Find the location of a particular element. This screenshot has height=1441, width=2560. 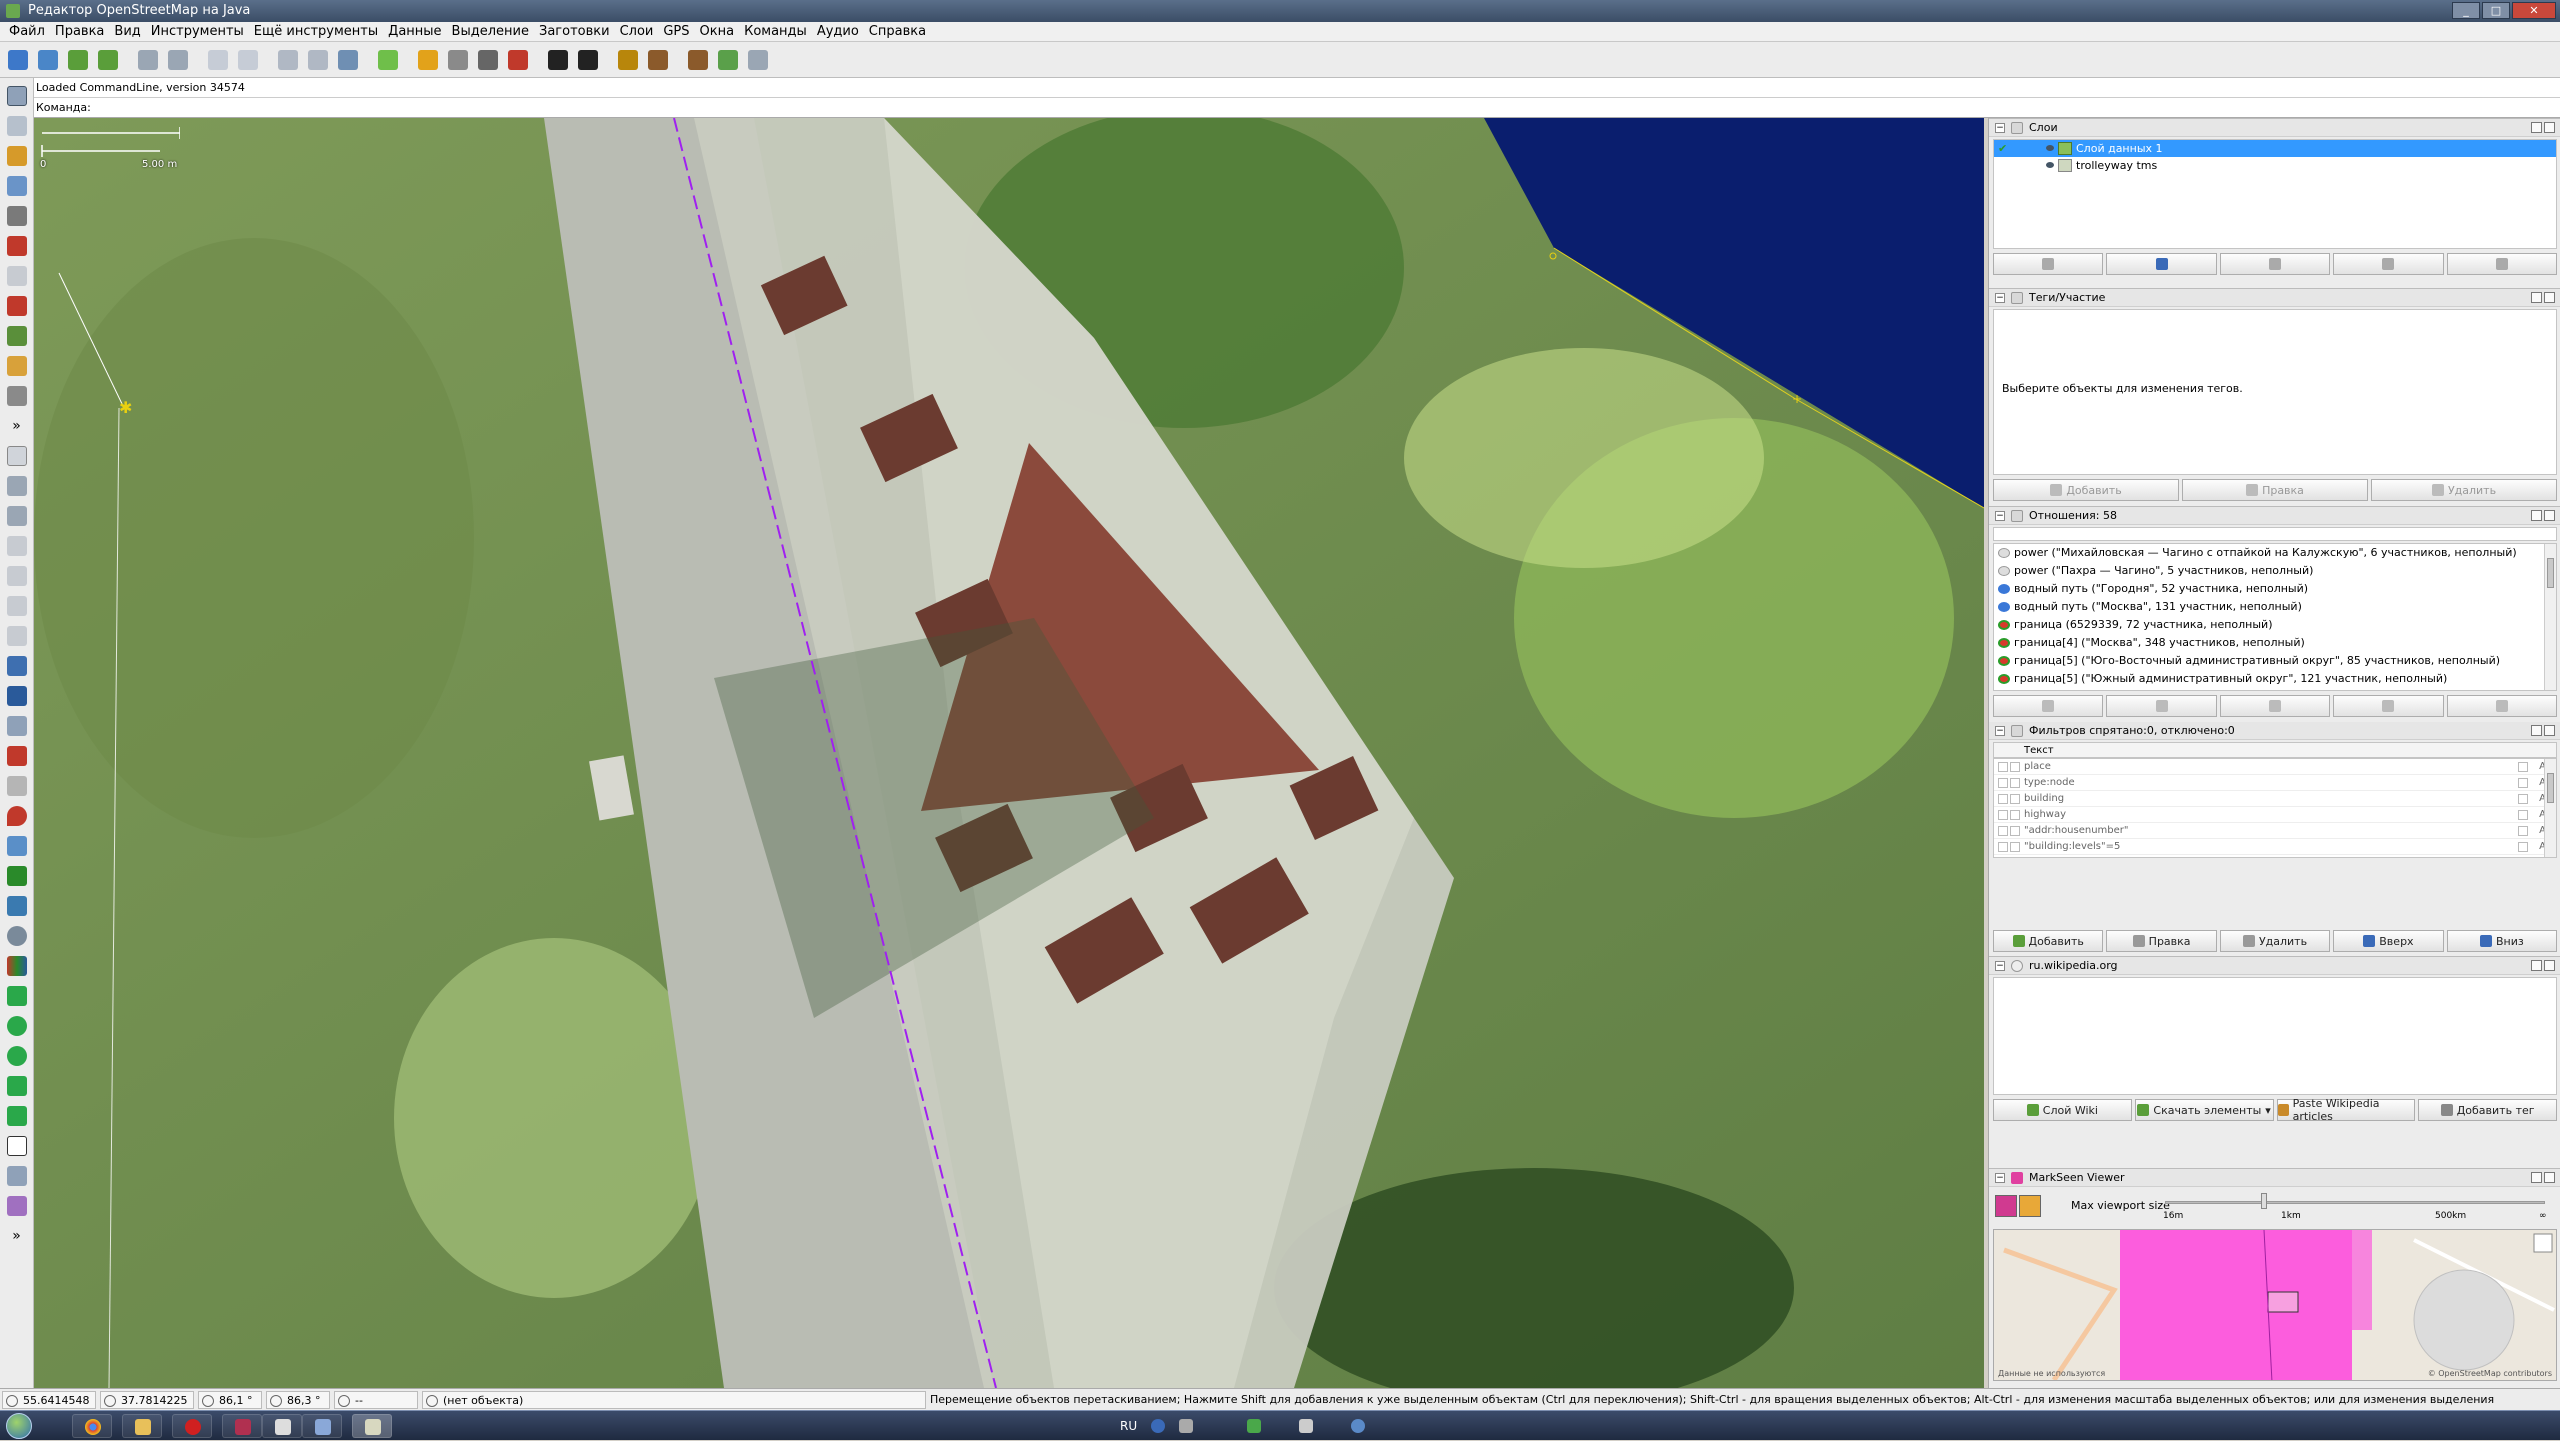

menu-windows: Окна is located at coordinates (717, 31).